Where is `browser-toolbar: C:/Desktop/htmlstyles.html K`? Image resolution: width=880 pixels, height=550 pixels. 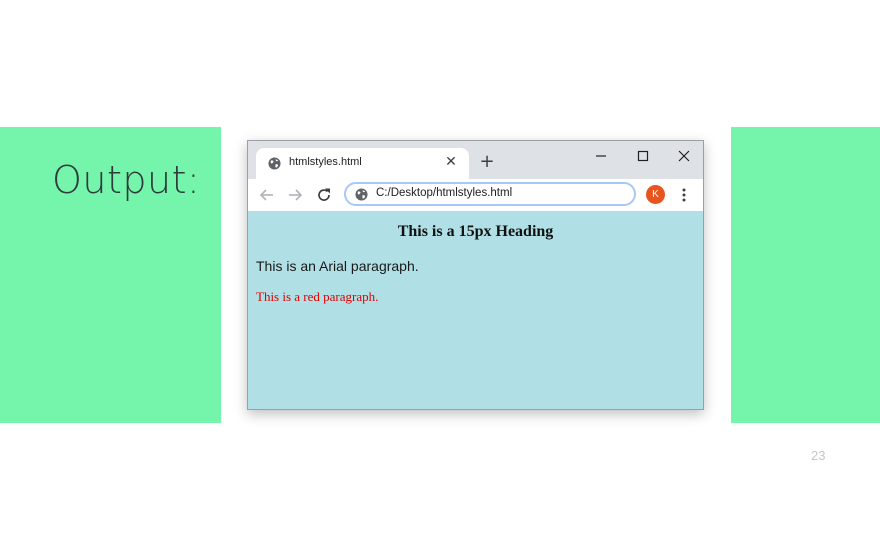
browser-toolbar: C:/Desktop/htmlstyles.html K is located at coordinates (475, 195).